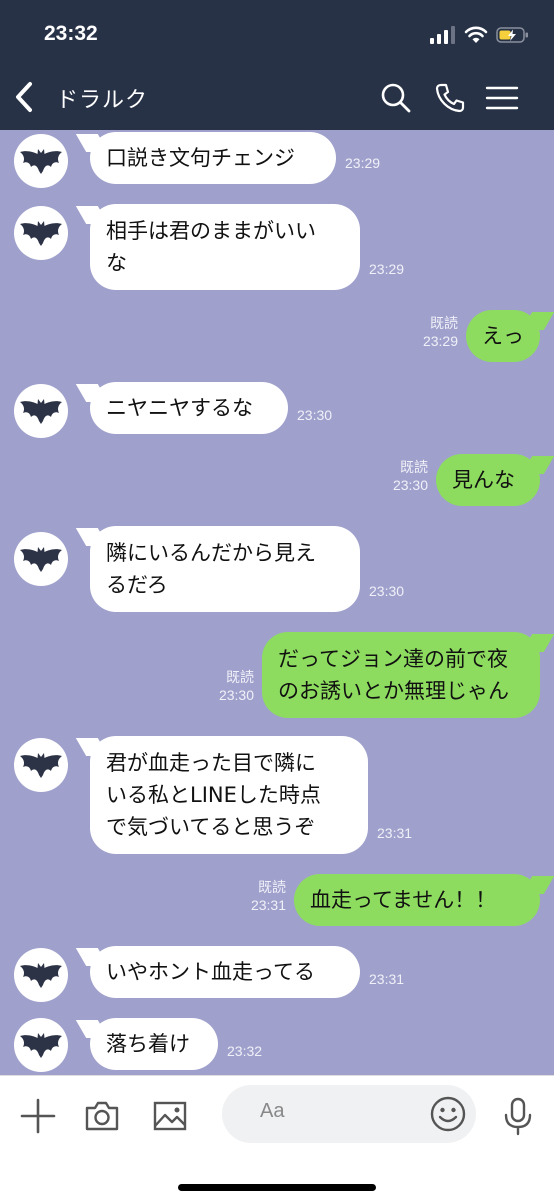 Image resolution: width=554 pixels, height=1200 pixels. Describe the element at coordinates (102, 1116) in the screenshot. I see `camera-icon` at that location.